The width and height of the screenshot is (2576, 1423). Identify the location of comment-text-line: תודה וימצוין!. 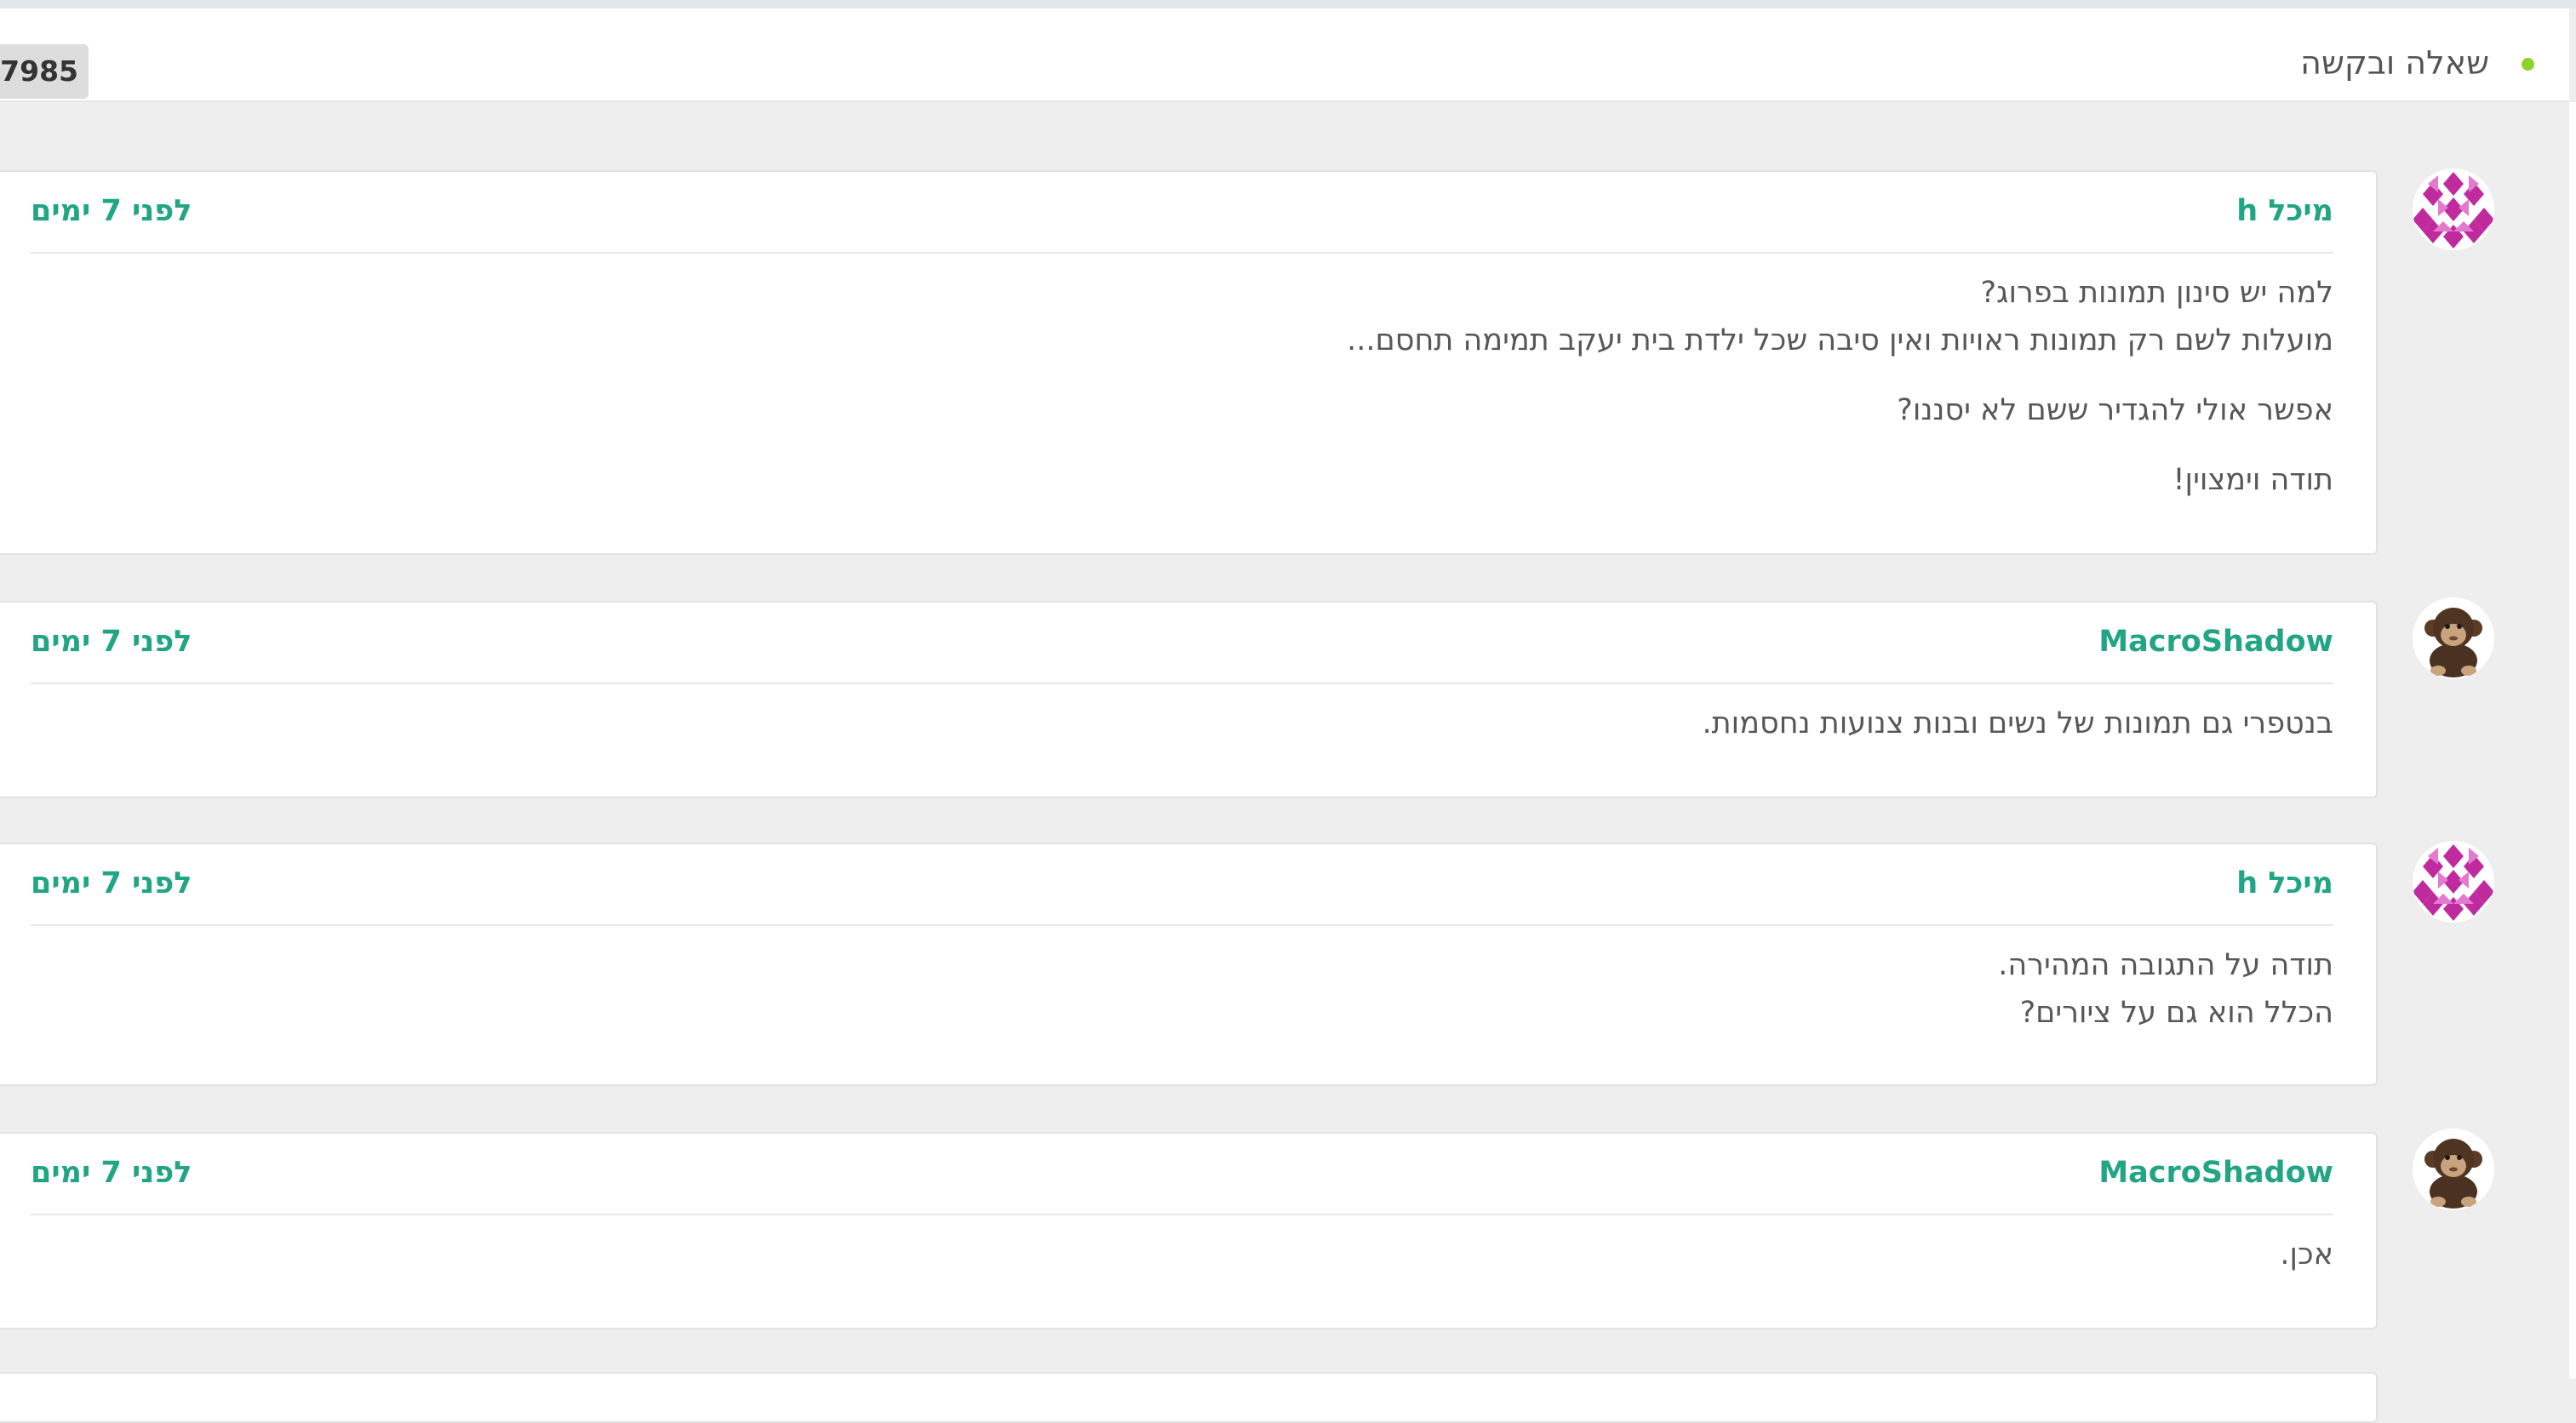
(2252, 480).